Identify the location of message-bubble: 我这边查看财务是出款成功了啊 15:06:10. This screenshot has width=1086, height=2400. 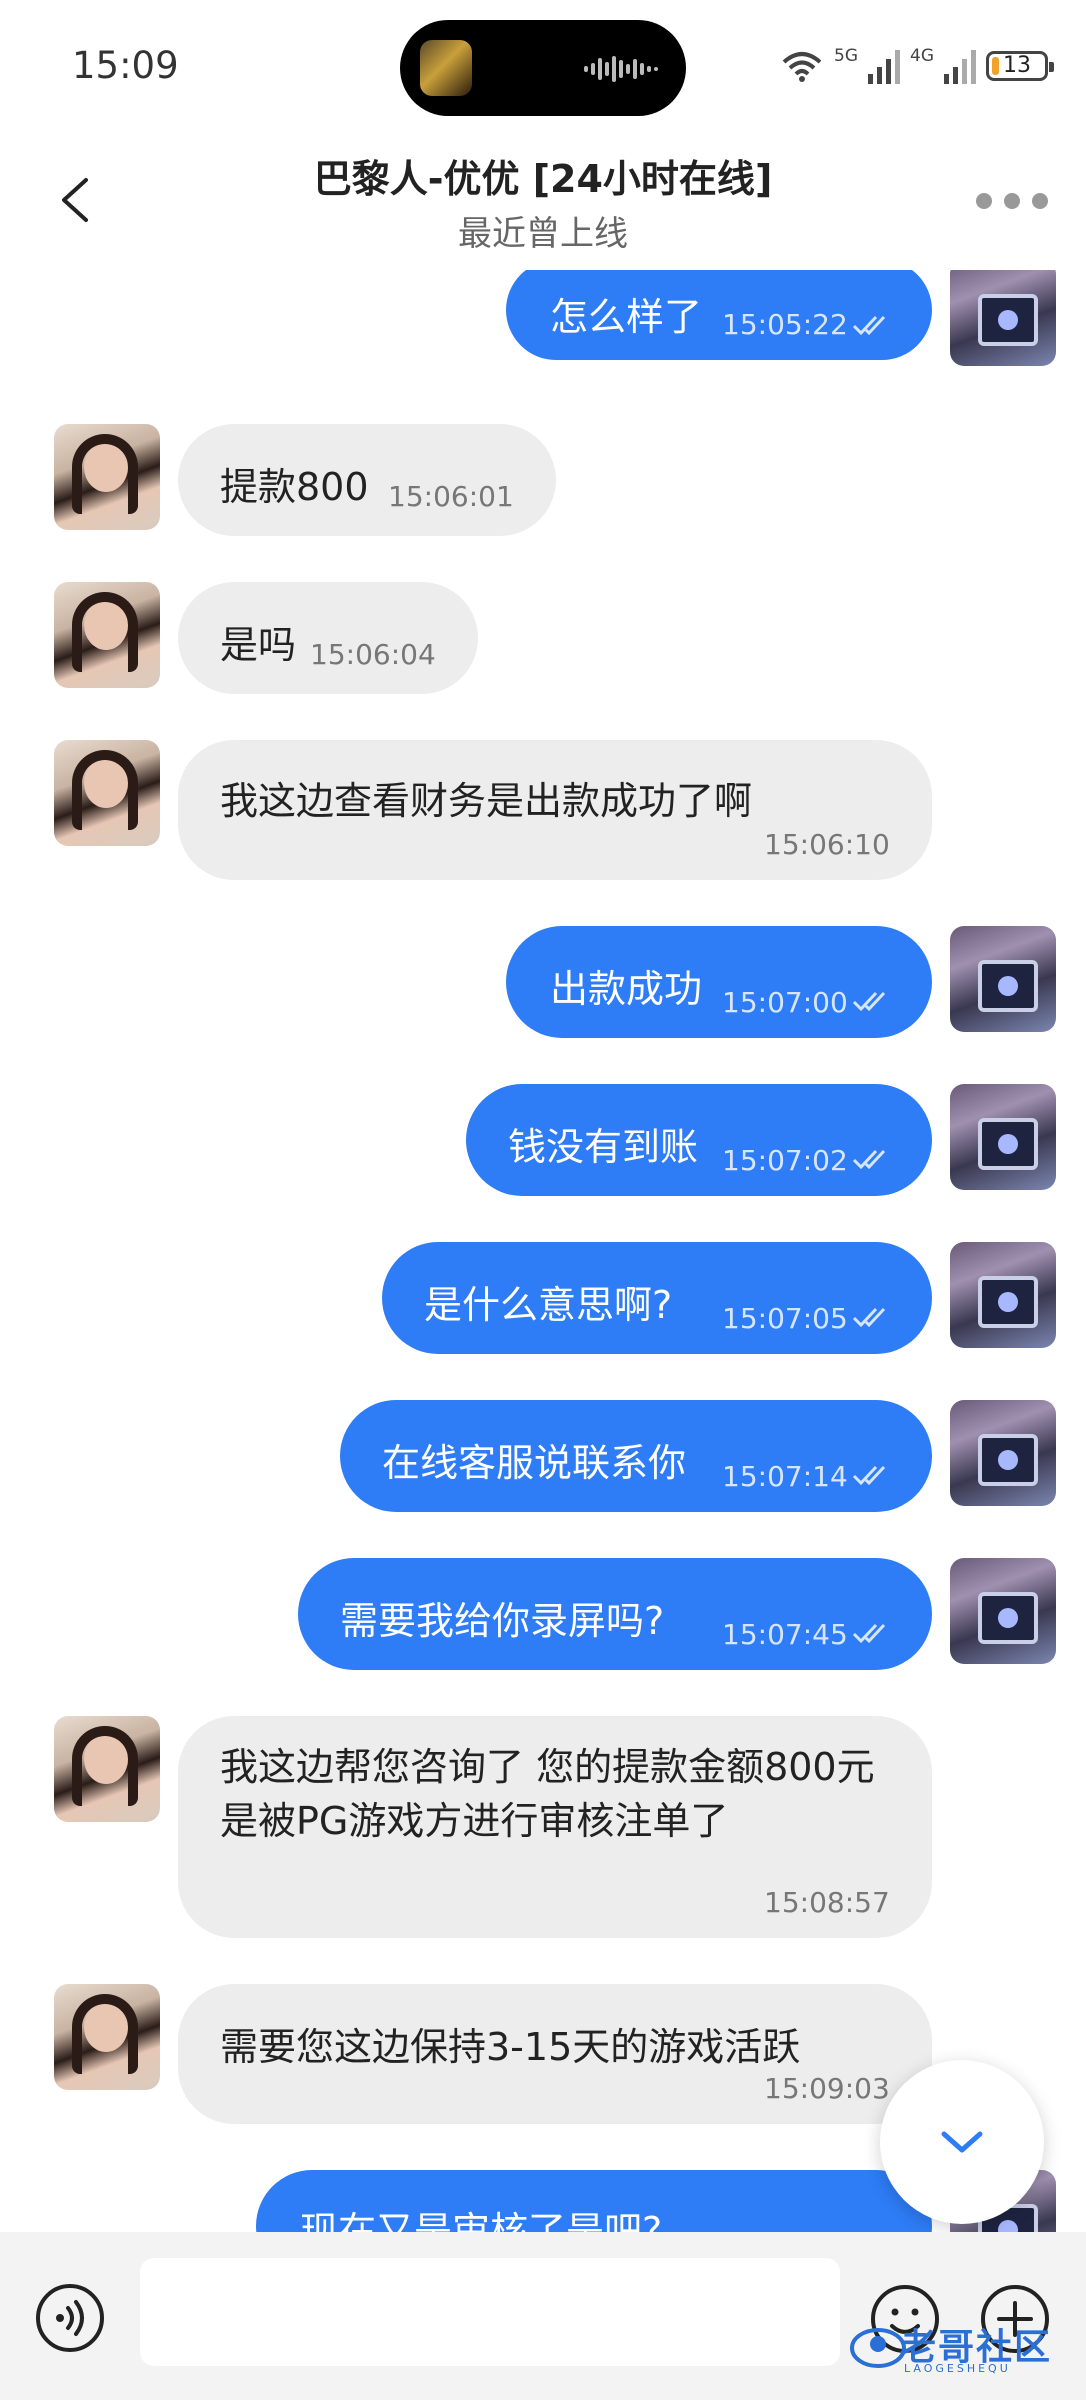
(555, 810).